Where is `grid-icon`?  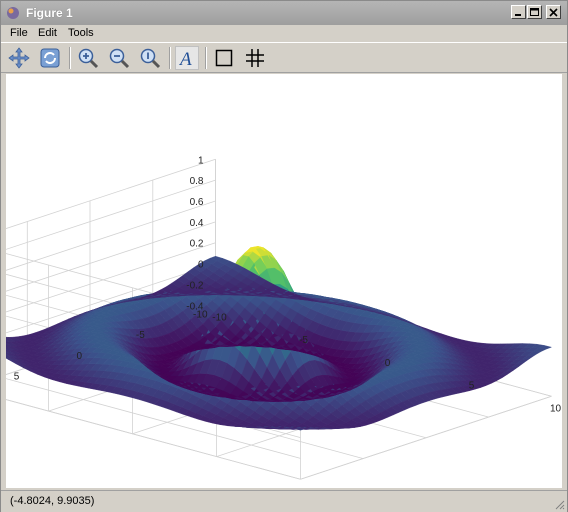
grid-icon is located at coordinates (255, 58).